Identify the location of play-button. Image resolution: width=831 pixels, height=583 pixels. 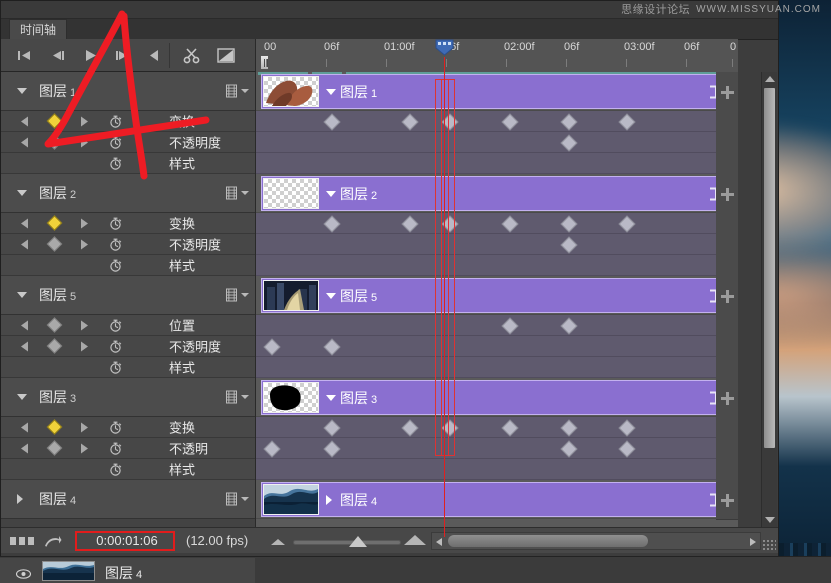
(90, 55).